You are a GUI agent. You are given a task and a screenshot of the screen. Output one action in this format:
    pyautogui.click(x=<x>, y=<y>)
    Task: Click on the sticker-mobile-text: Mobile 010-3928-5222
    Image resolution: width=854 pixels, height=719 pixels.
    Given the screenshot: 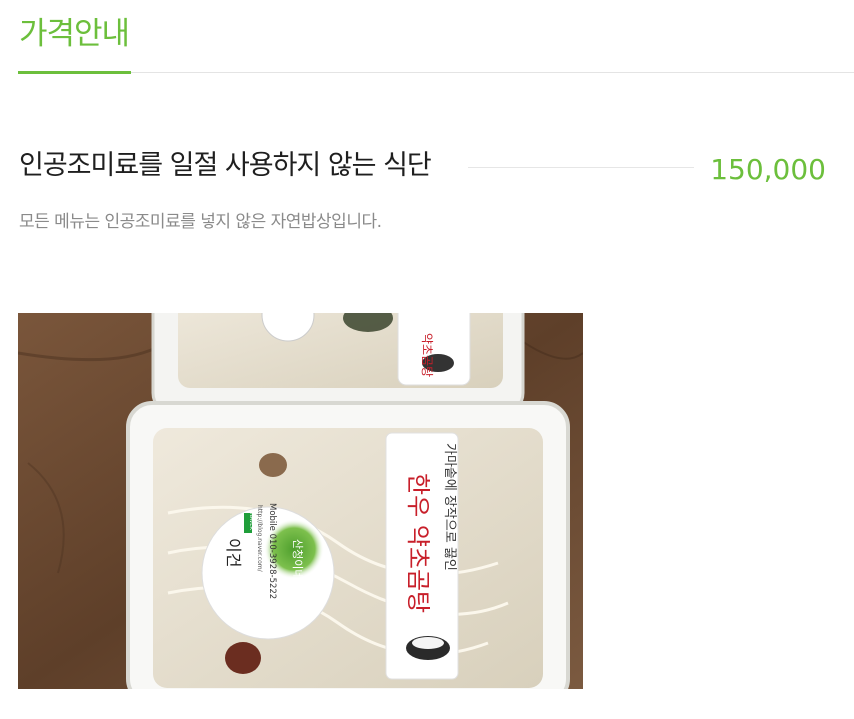 What is the action you would take?
    pyautogui.click(x=272, y=551)
    